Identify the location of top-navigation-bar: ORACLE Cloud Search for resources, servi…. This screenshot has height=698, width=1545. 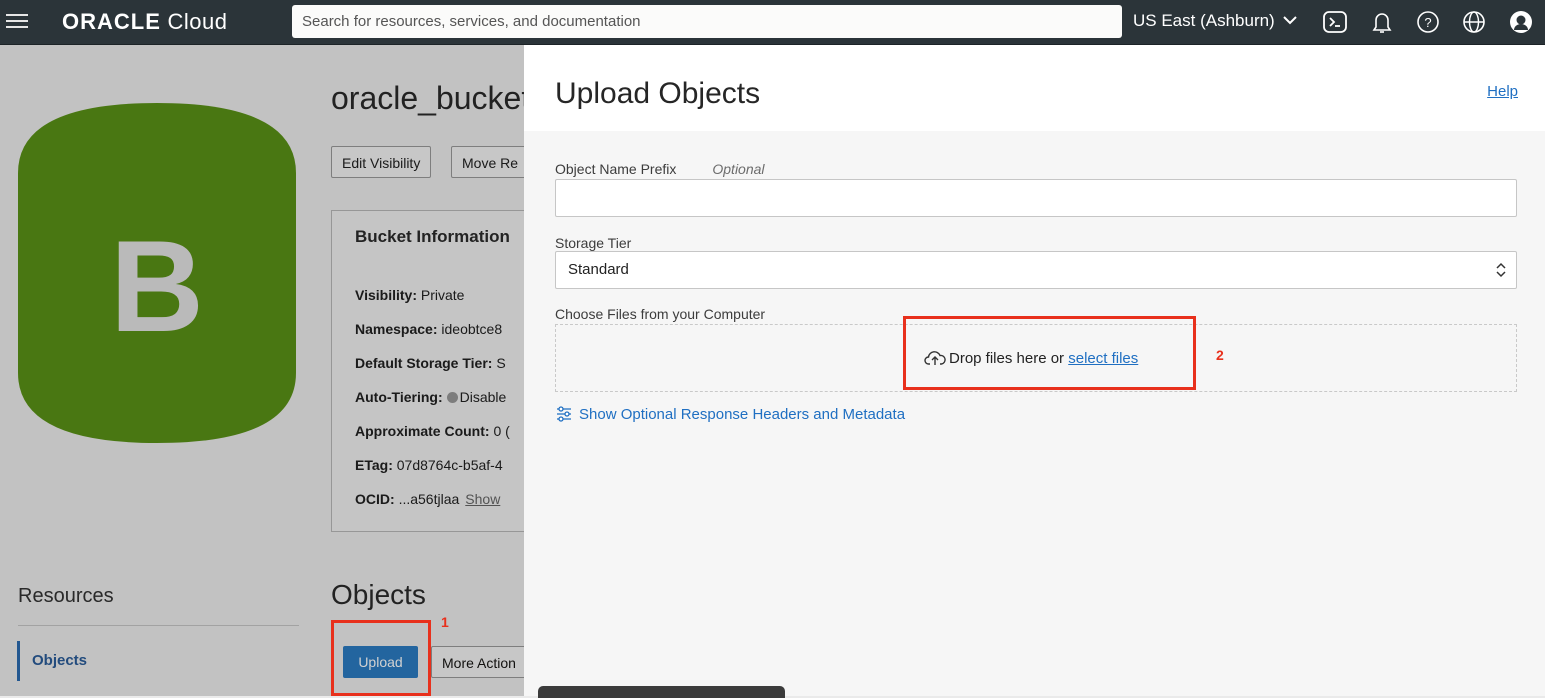
(772, 22).